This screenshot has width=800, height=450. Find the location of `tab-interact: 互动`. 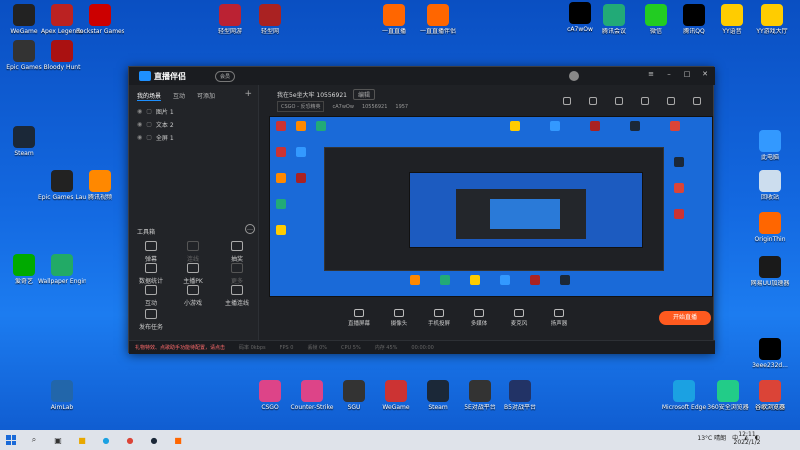

tab-interact: 互动 is located at coordinates (179, 96).